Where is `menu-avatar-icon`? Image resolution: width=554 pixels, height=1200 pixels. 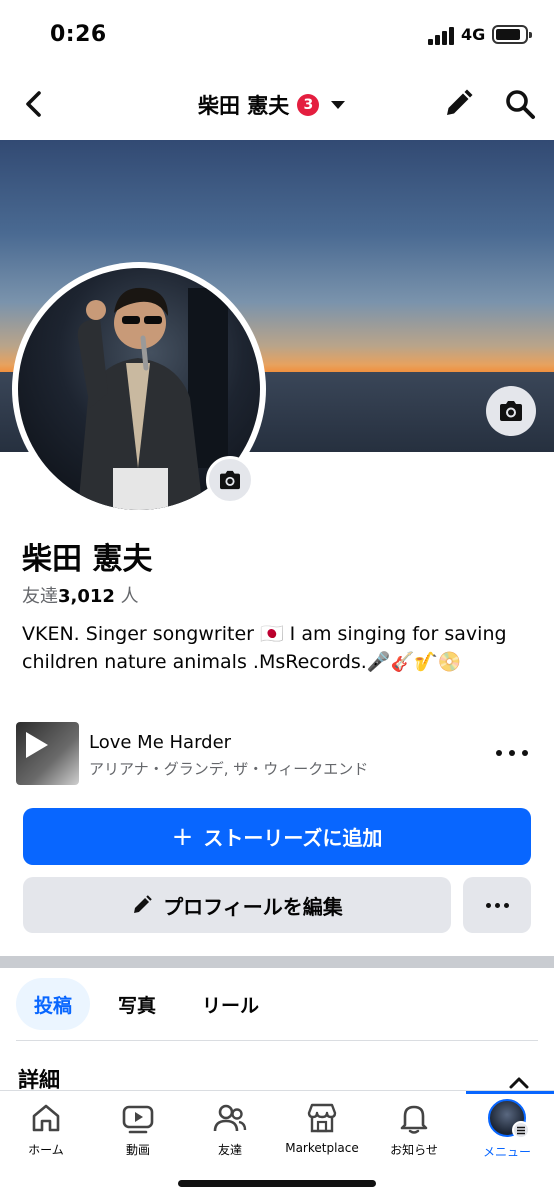
menu-avatar-icon is located at coordinates (509, 1119).